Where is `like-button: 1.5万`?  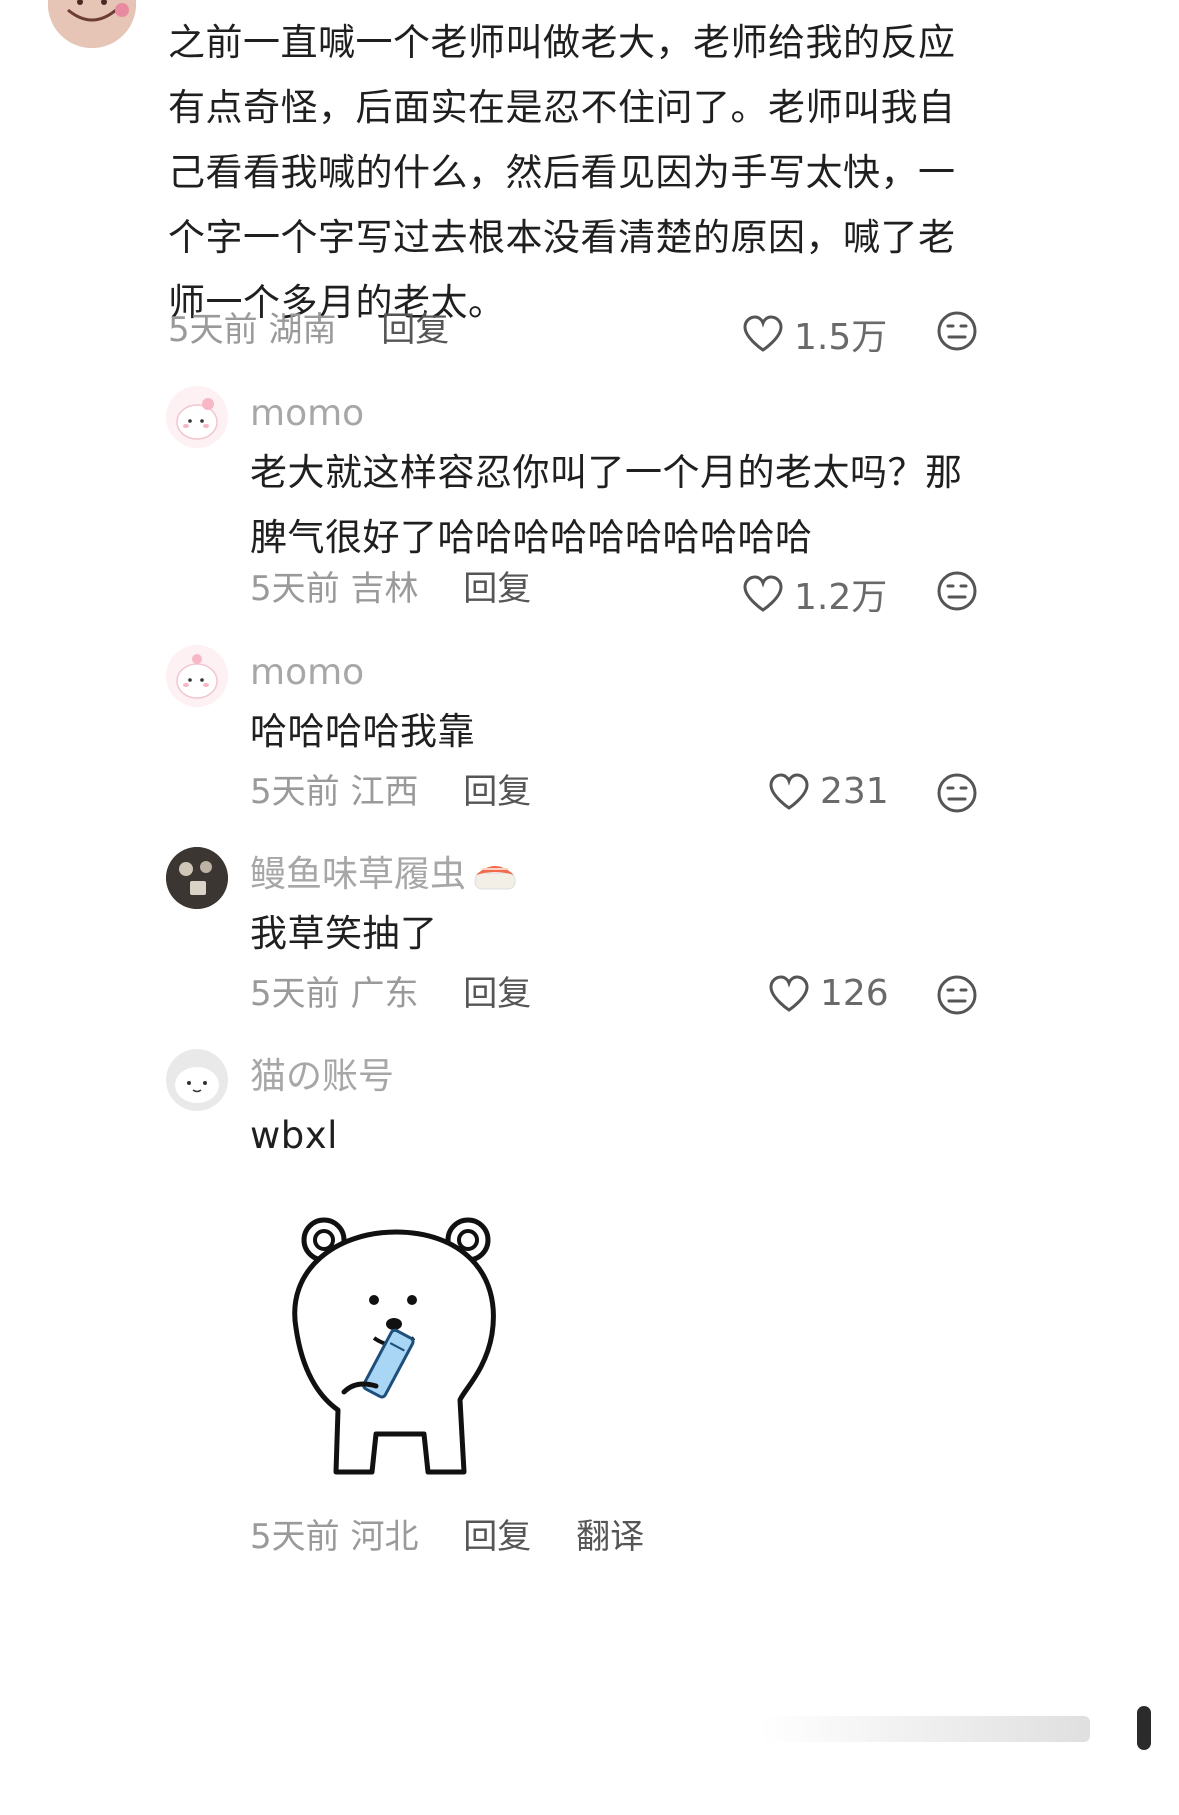 like-button: 1.5万 is located at coordinates (814, 334).